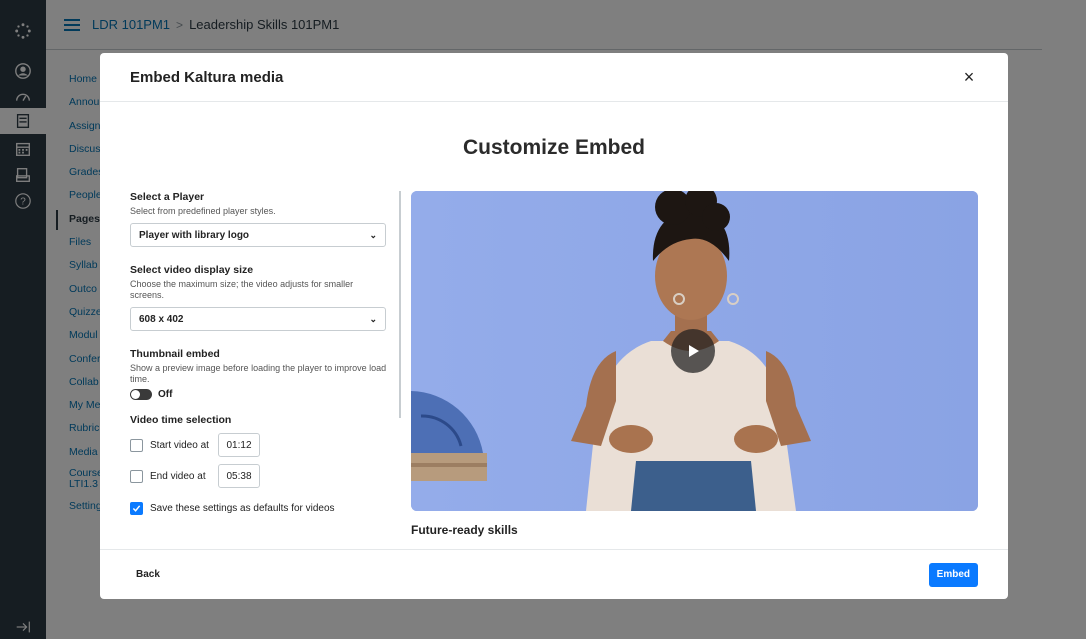  I want to click on player-select-value: Player with library logo, so click(194, 235).